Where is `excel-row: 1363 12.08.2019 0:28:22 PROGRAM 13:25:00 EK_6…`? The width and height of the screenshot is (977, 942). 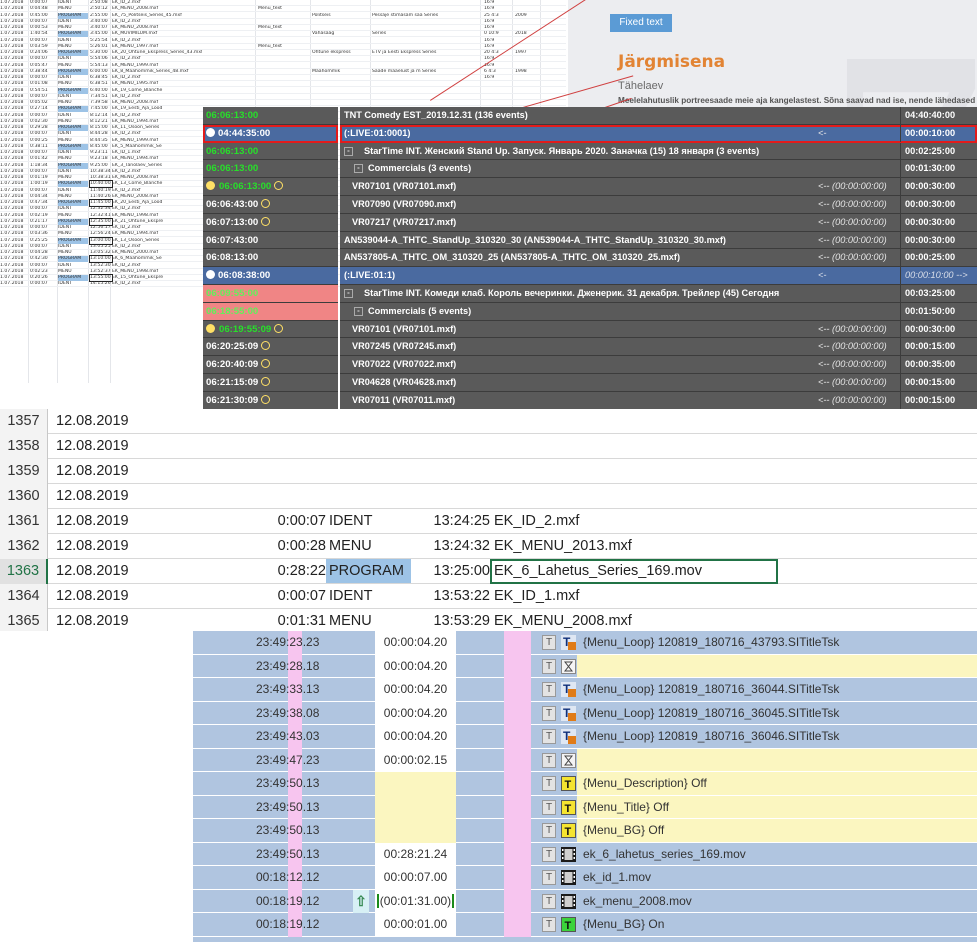 excel-row: 1363 12.08.2019 0:28:22 PROGRAM 13:25:00 EK_6… is located at coordinates (488, 571).